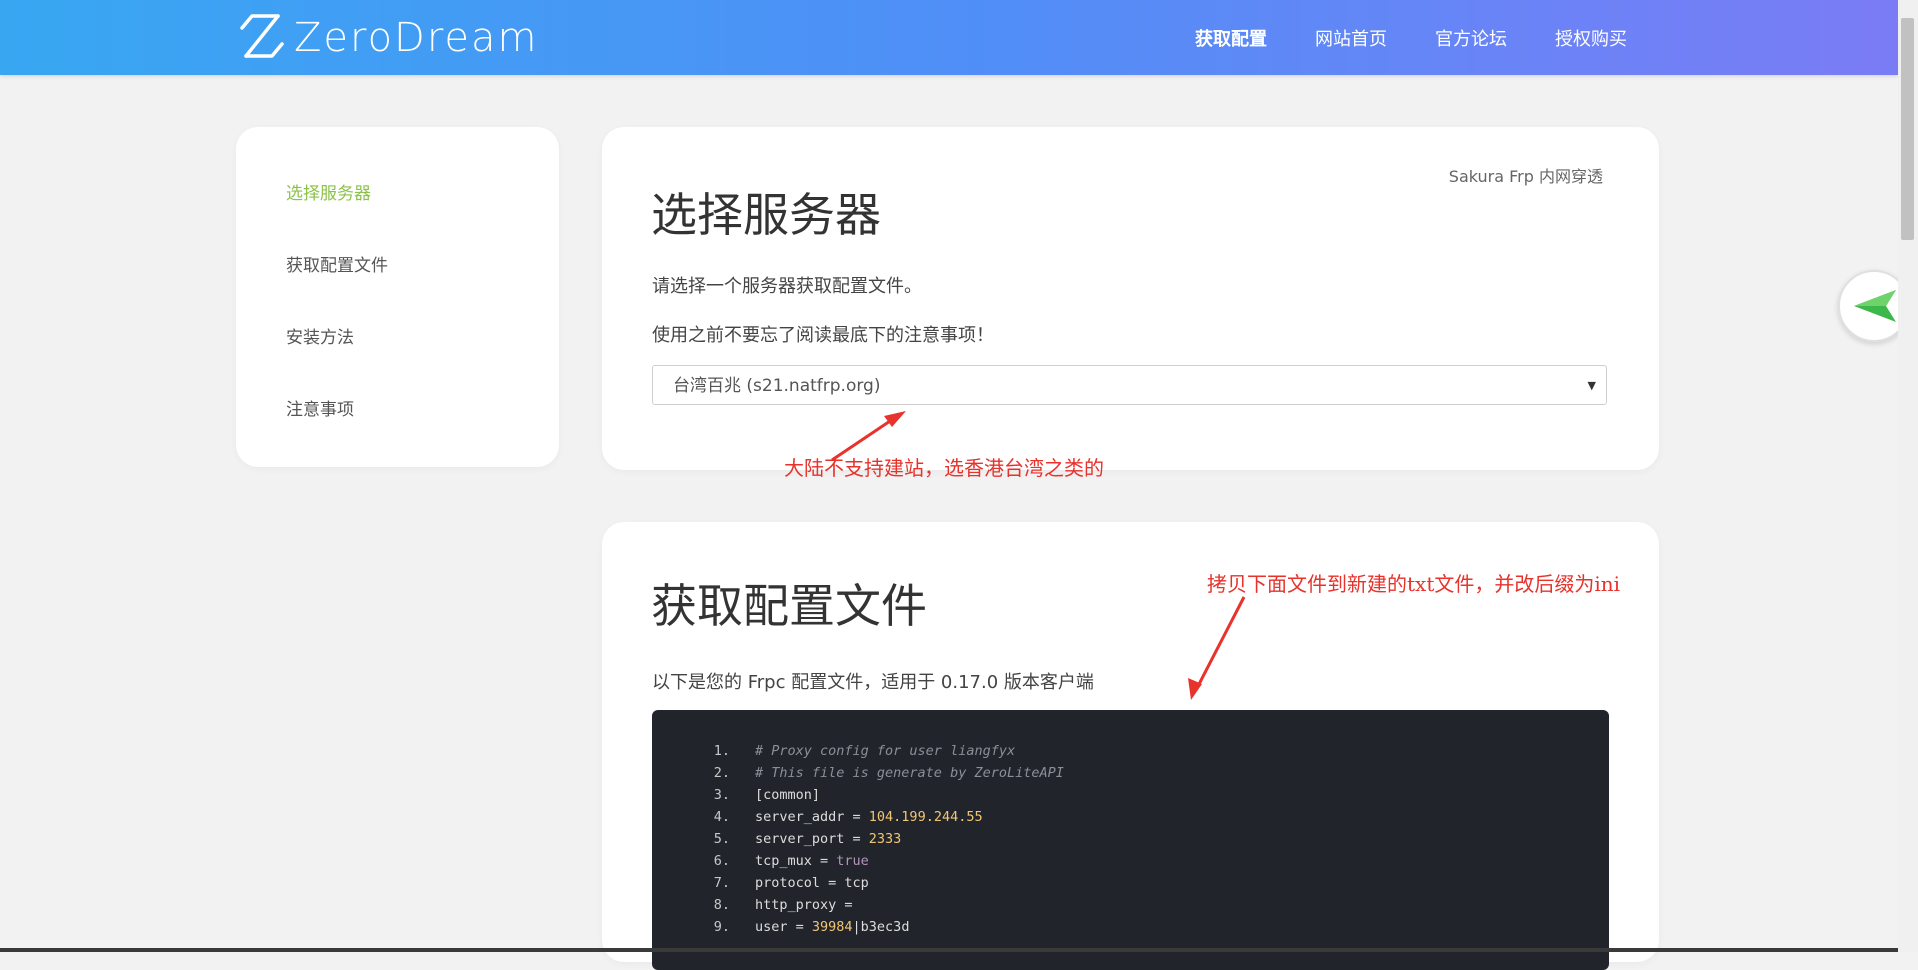 Image resolution: width=1918 pixels, height=970 pixels. I want to click on main-nav: 获取配置 网站首页 官方论坛 授权购买, so click(1435, 37).